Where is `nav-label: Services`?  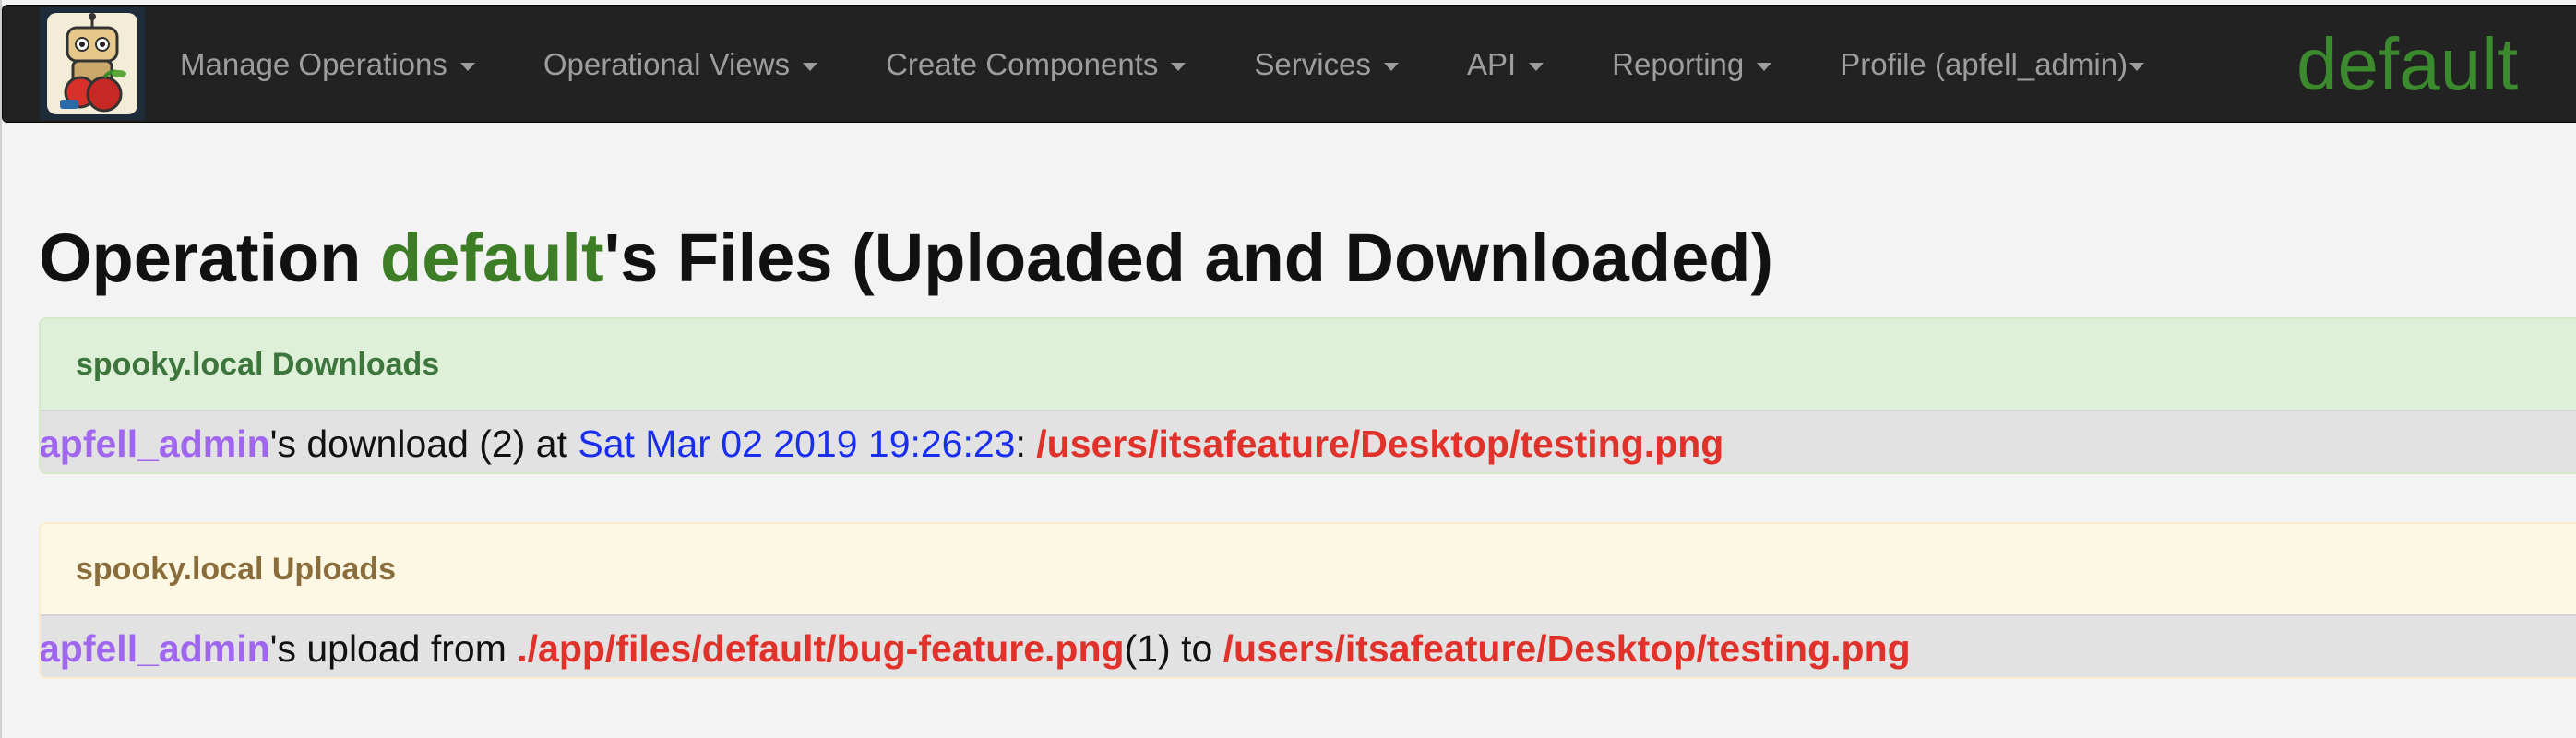 nav-label: Services is located at coordinates (1312, 64).